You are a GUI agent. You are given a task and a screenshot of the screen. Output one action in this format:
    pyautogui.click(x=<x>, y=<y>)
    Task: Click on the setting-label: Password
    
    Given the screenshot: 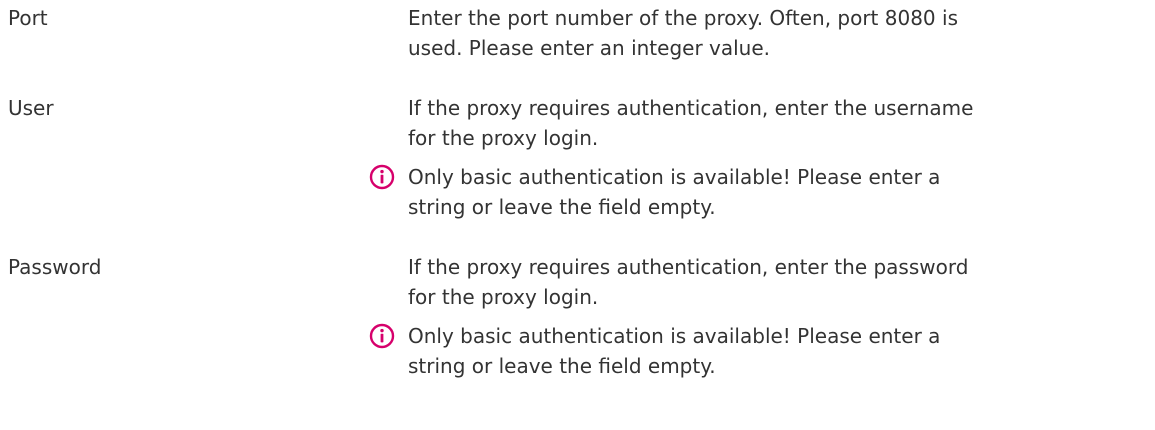 What is the action you would take?
    pyautogui.click(x=55, y=267)
    